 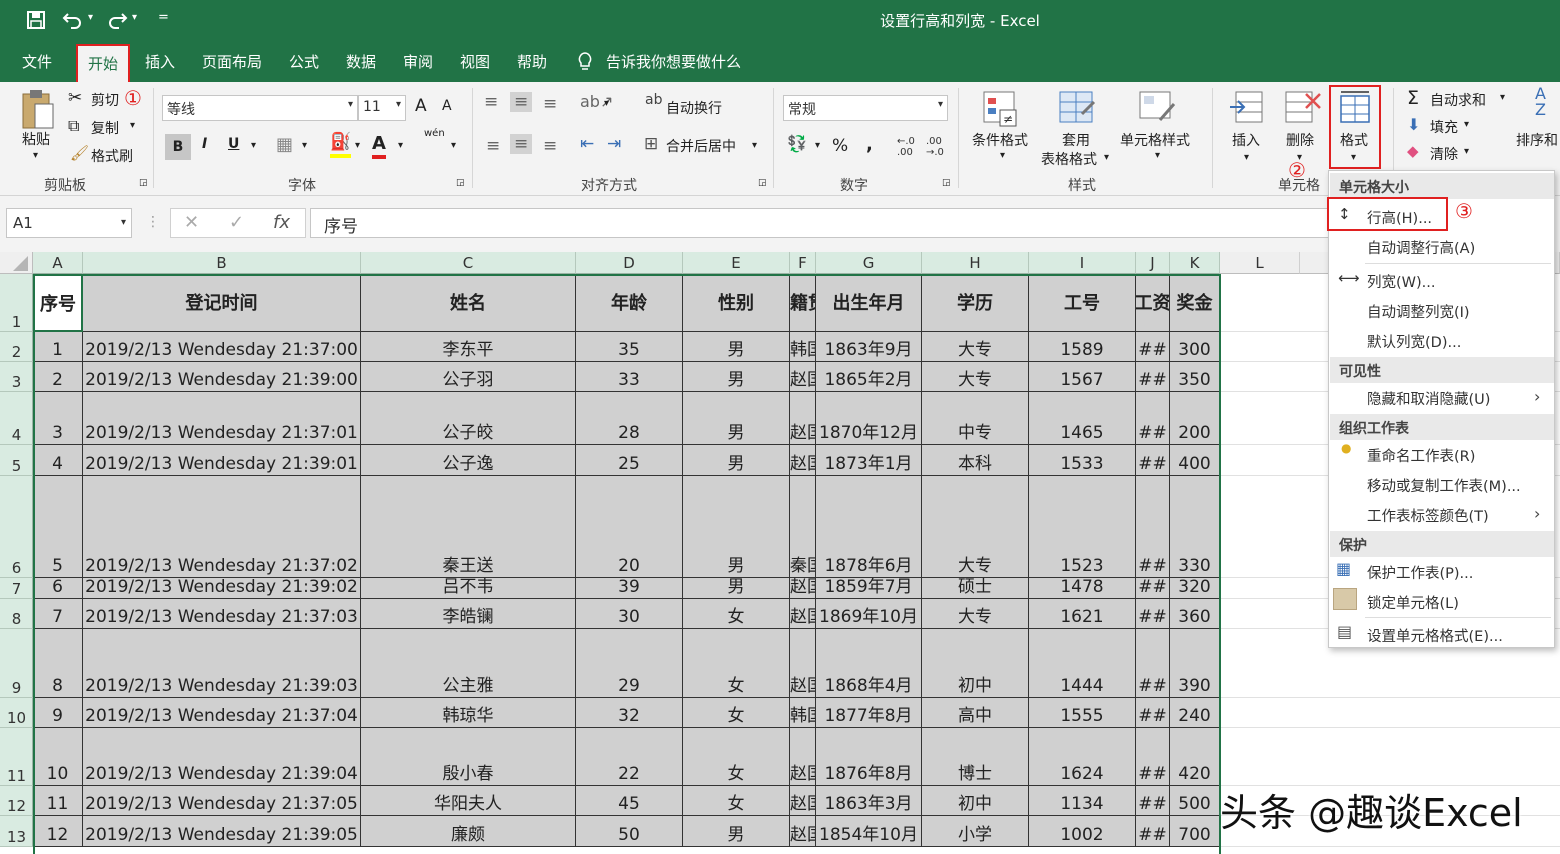 I want to click on underline-button: U, so click(x=233, y=144).